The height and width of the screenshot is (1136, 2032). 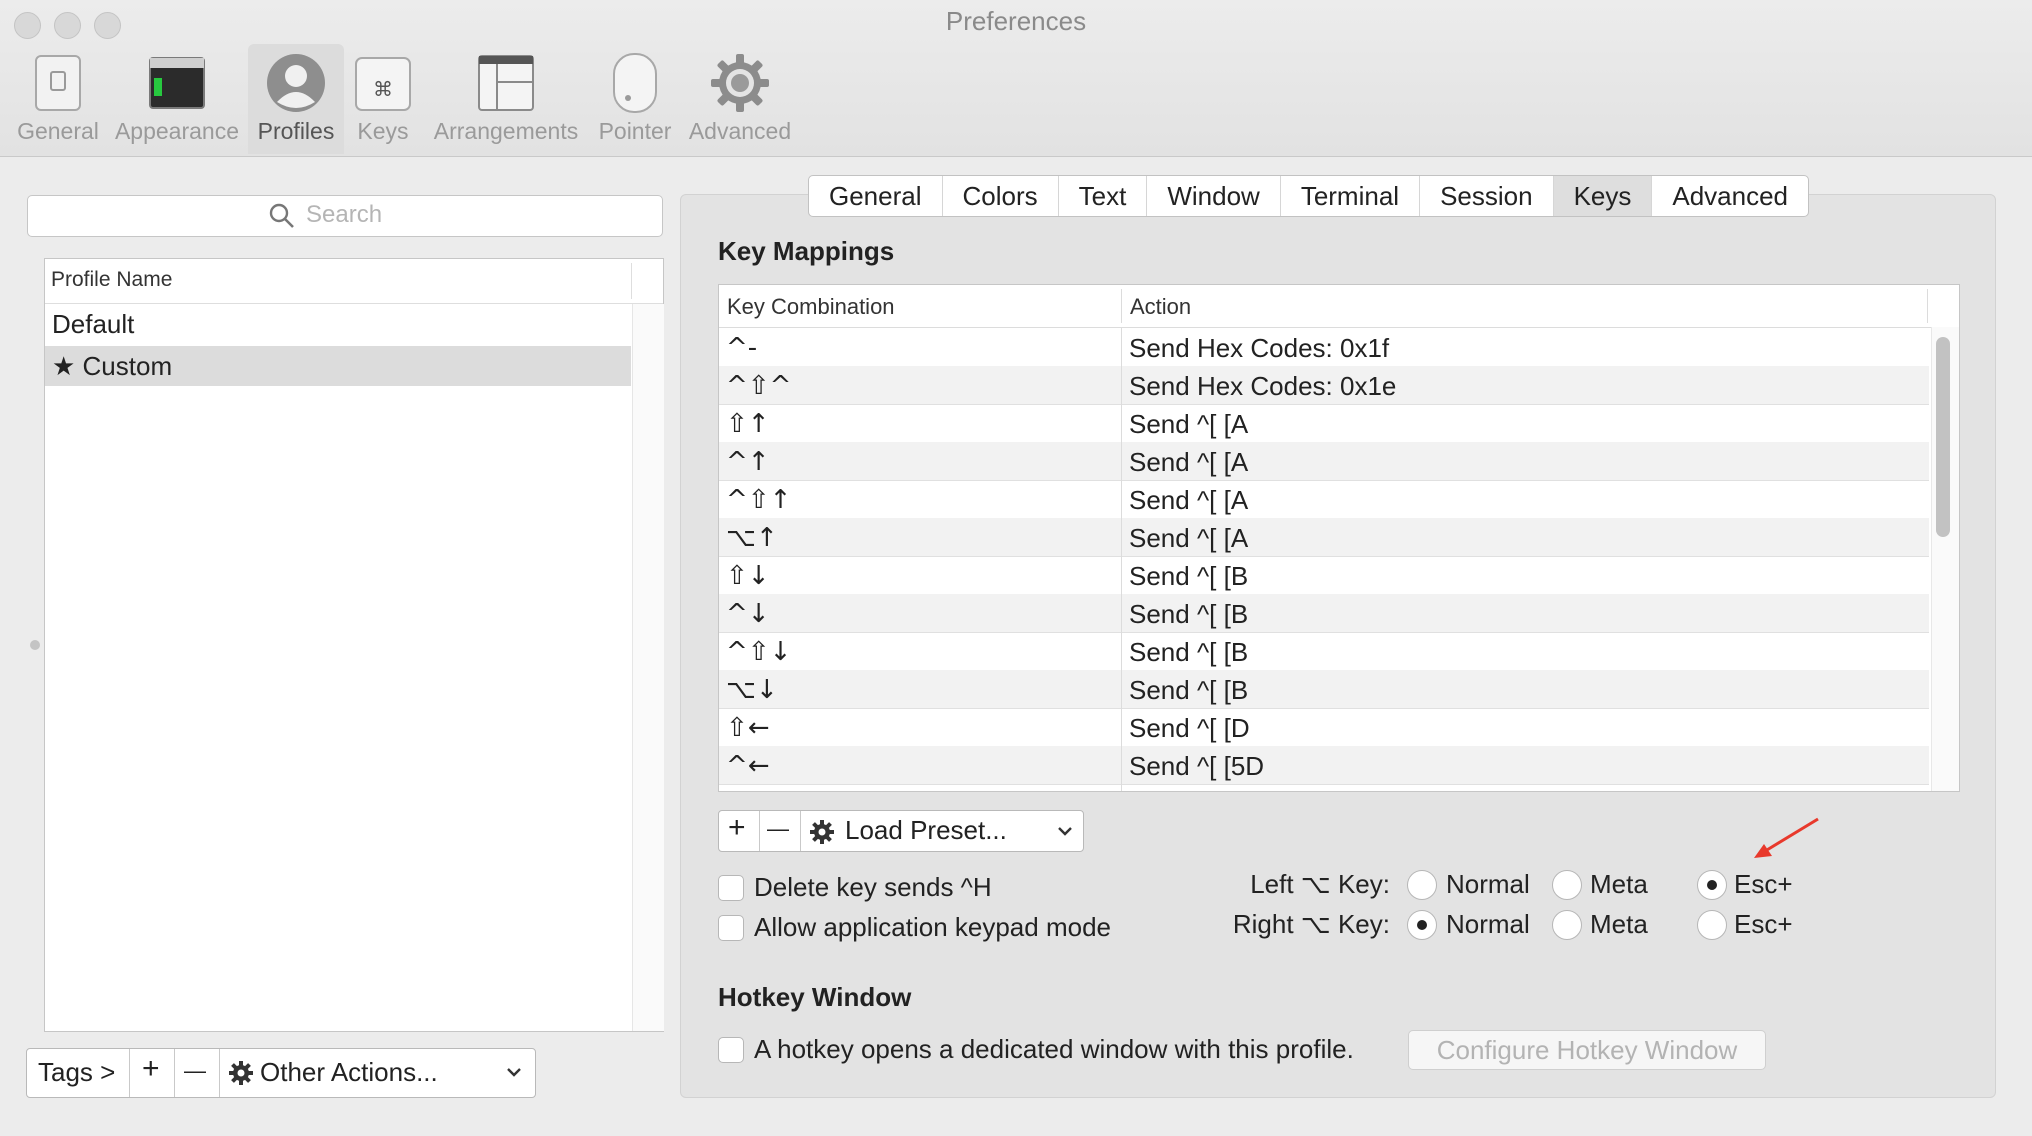 I want to click on tab-text: Text, so click(x=1103, y=196).